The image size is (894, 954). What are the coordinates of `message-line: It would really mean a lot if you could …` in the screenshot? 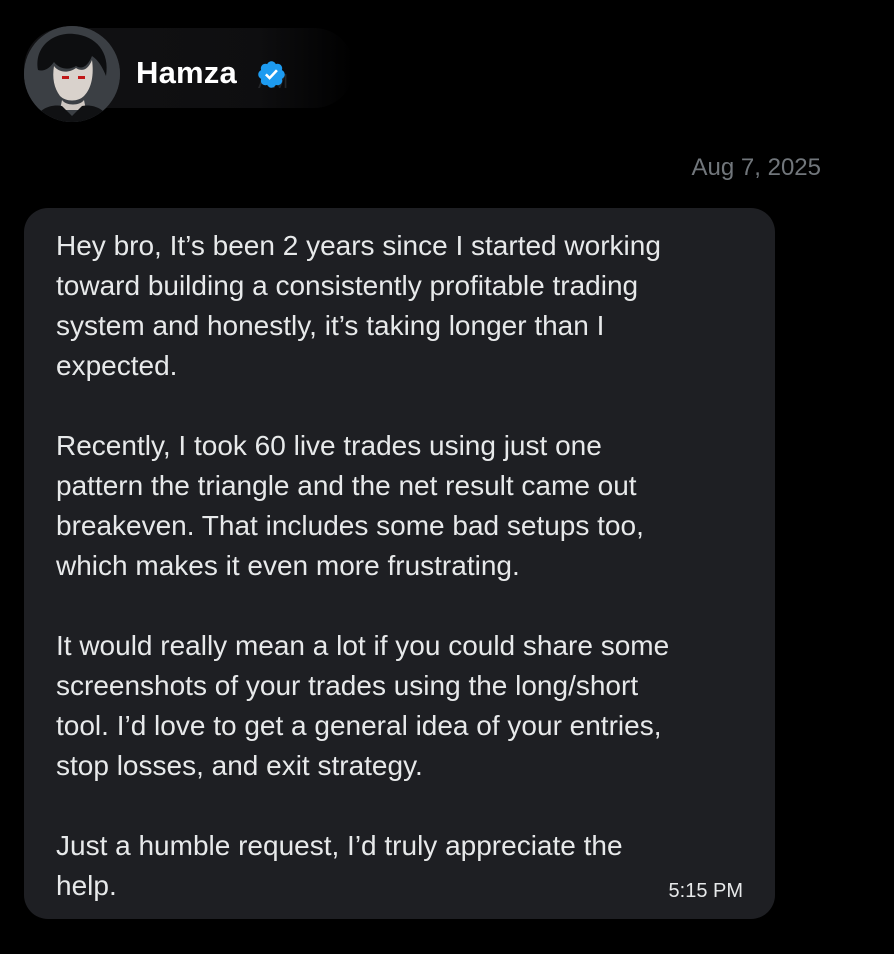 It's located at (363, 645).